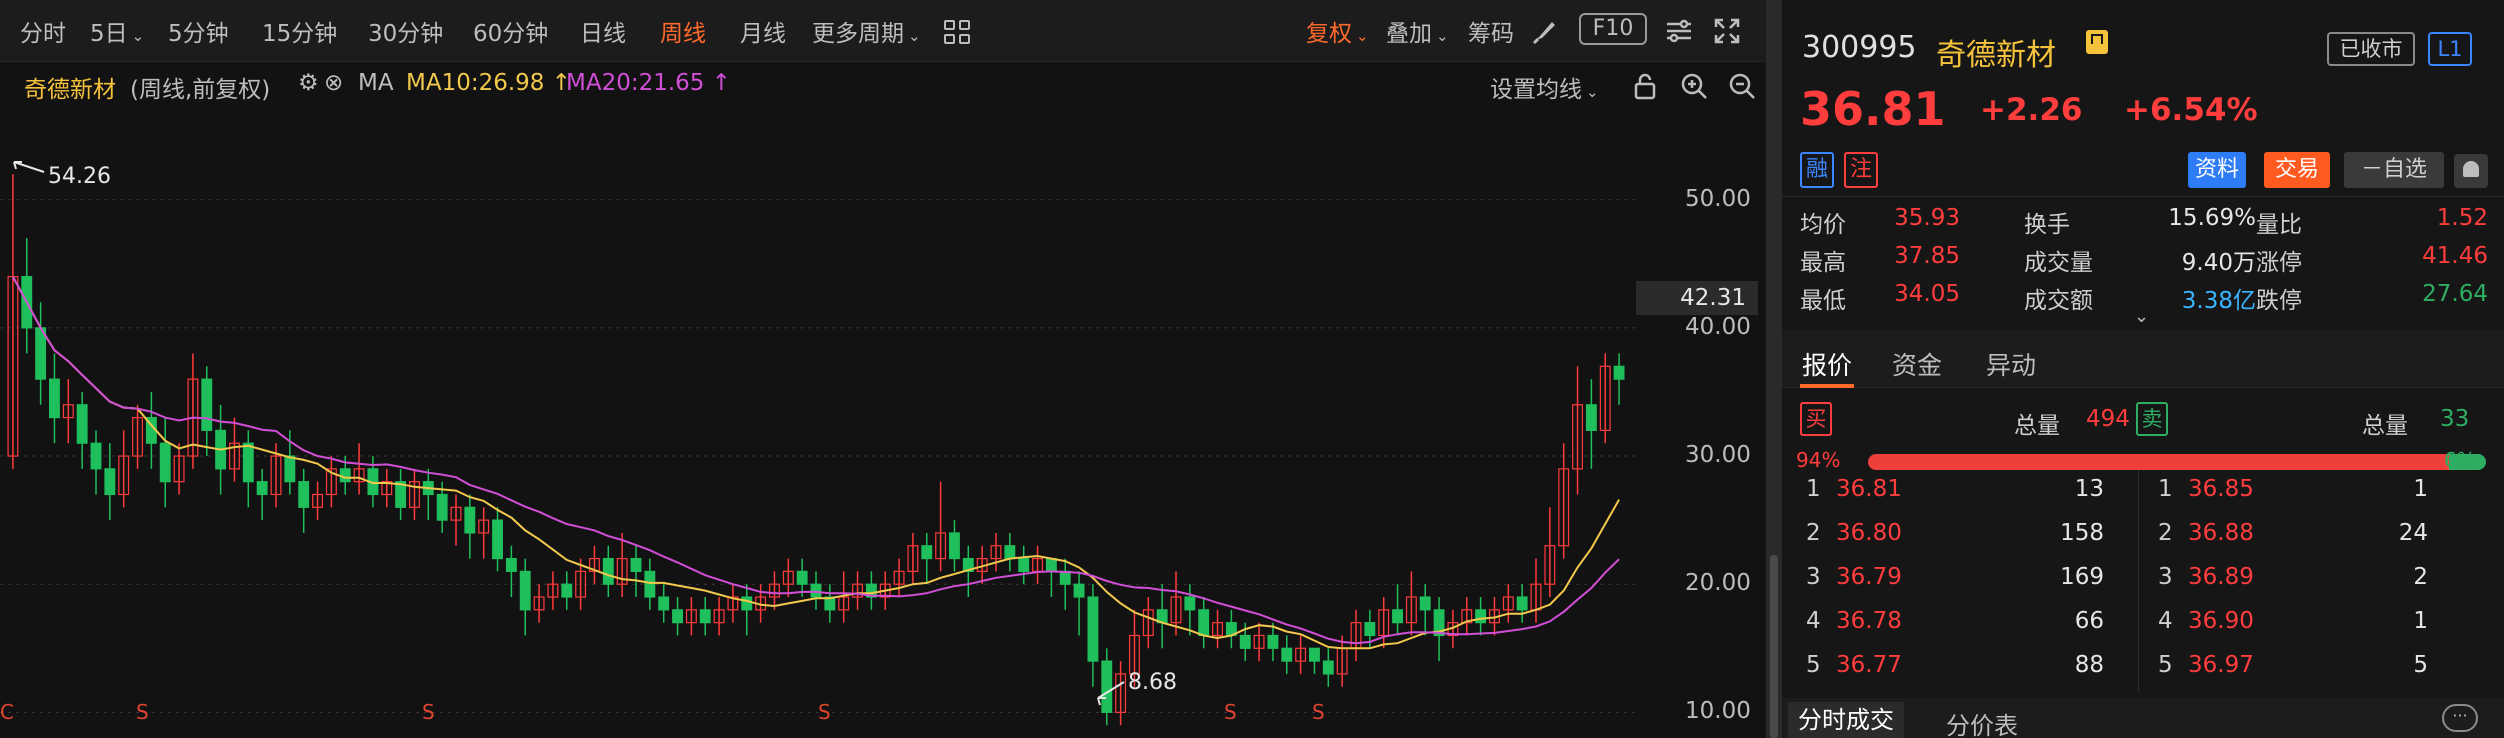  Describe the element at coordinates (2316, 674) in the screenshot. I see `ask-row: 5 36.97 5` at that location.